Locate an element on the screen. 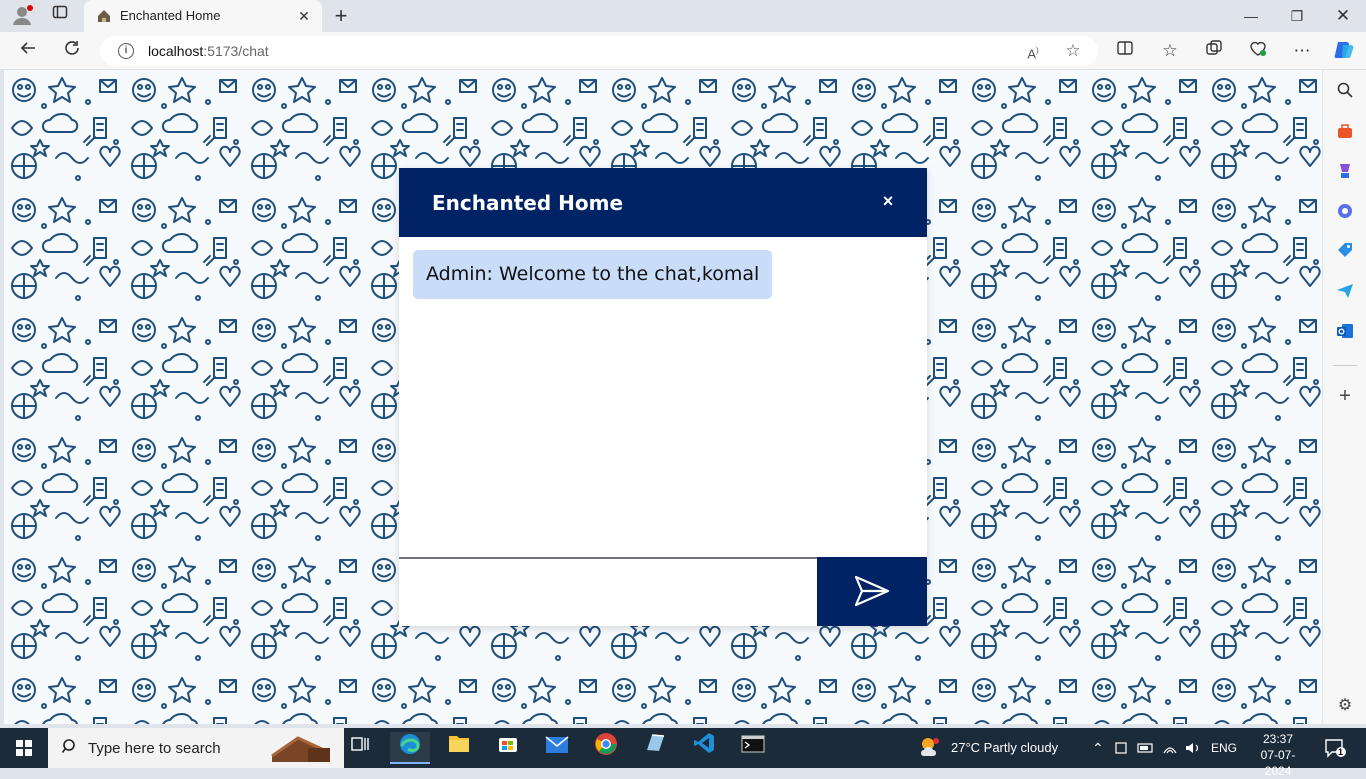 This screenshot has height=779, width=1366. site-info-icon: i is located at coordinates (126, 51).